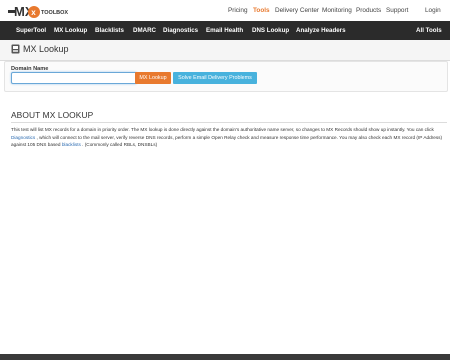 This screenshot has width=450, height=360. I want to click on nav-dmarc: DMARC, so click(144, 30).